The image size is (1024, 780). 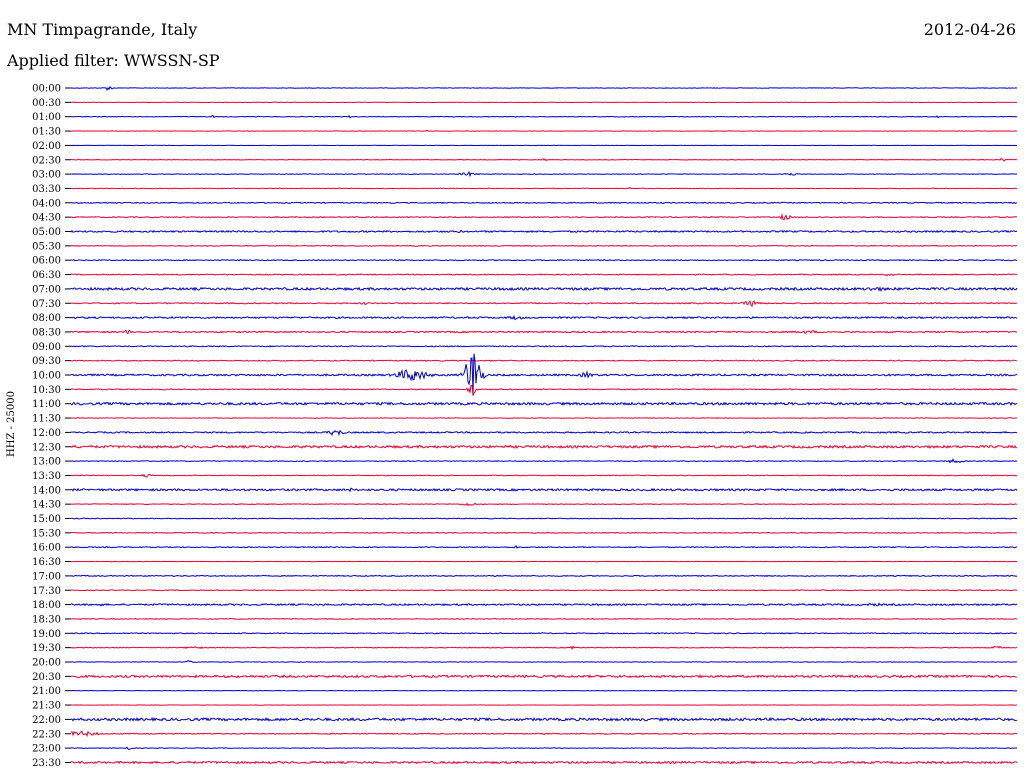 I want to click on time-tick-label: 19:00, so click(x=46, y=634).